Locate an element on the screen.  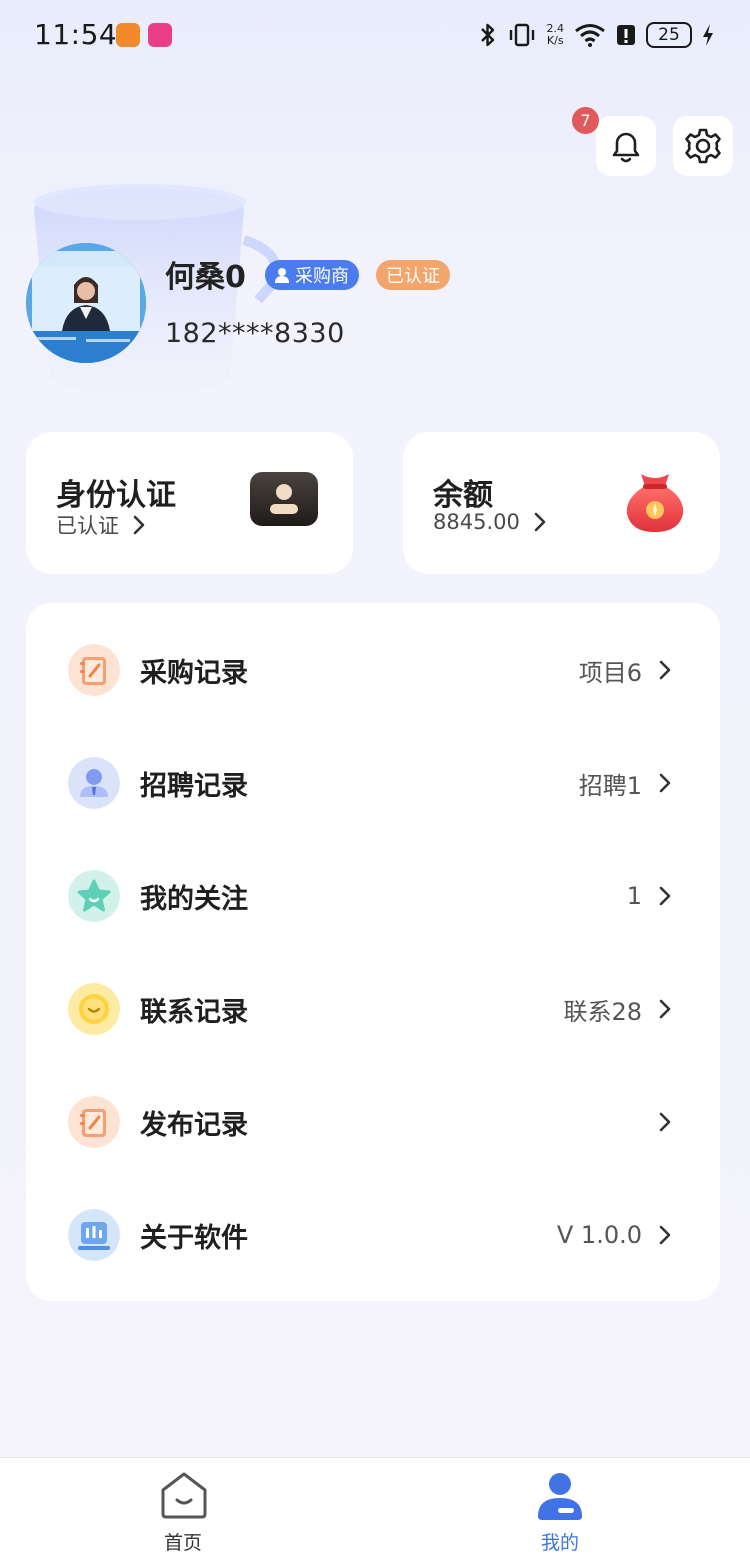
bottom-tab-bar: 首页 我的 is located at coordinates (375, 1508).